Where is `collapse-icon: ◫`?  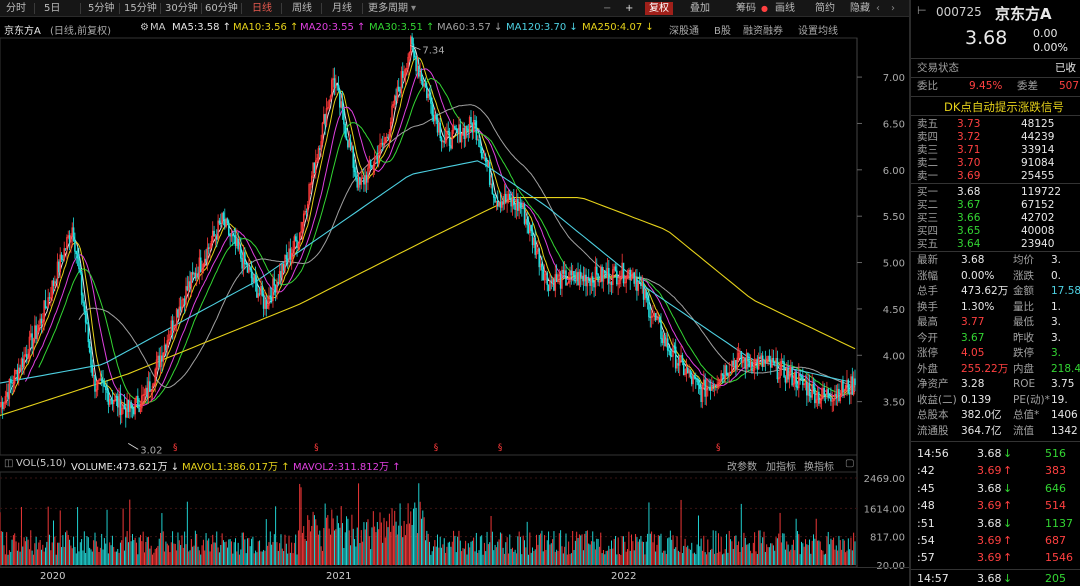 collapse-icon: ◫ is located at coordinates (8, 463).